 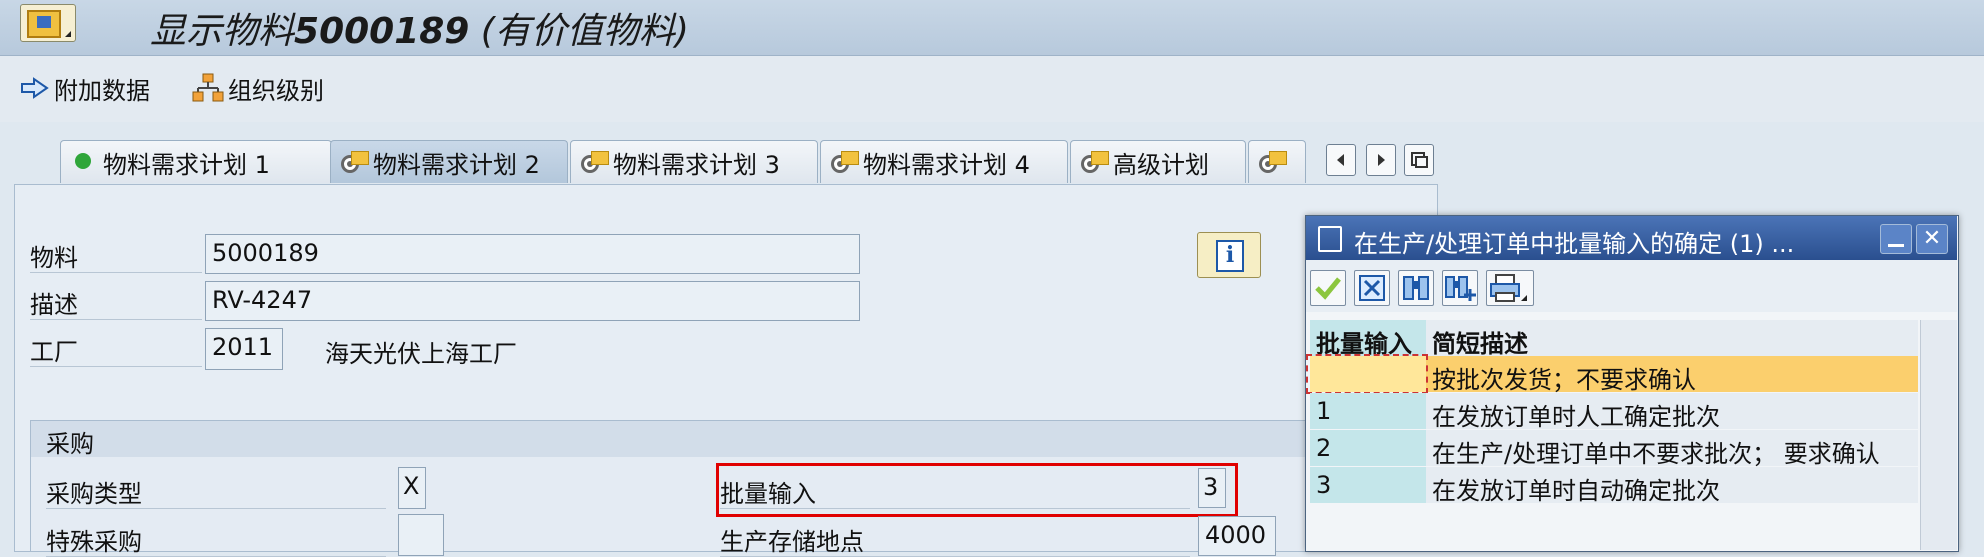 I want to click on table-row-key: 2, so click(x=1368, y=448).